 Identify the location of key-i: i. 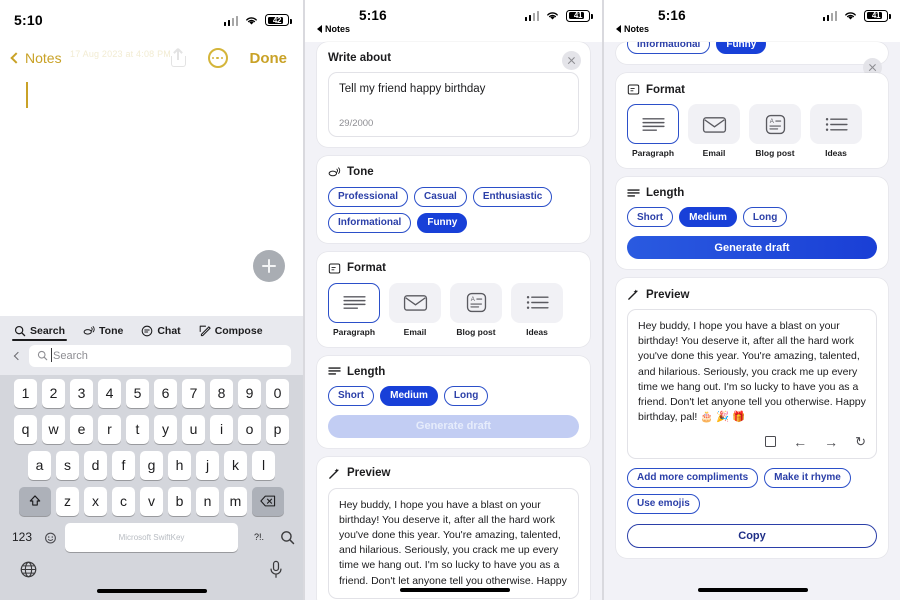
(221, 429).